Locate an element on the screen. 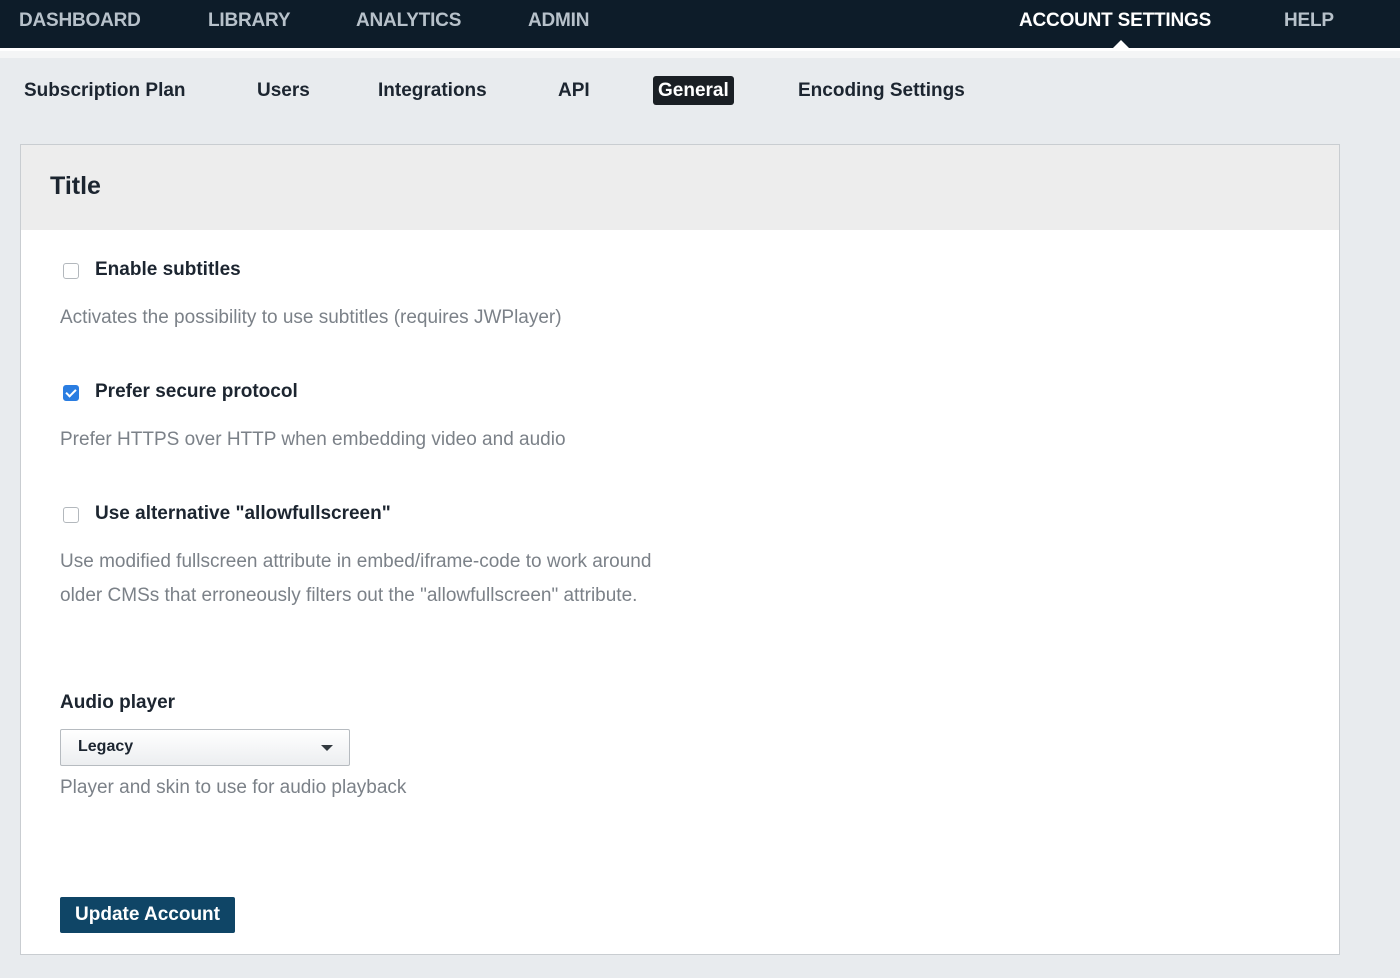 The image size is (1400, 978). prefer-secure-protocol-checkbox is located at coordinates (71, 393).